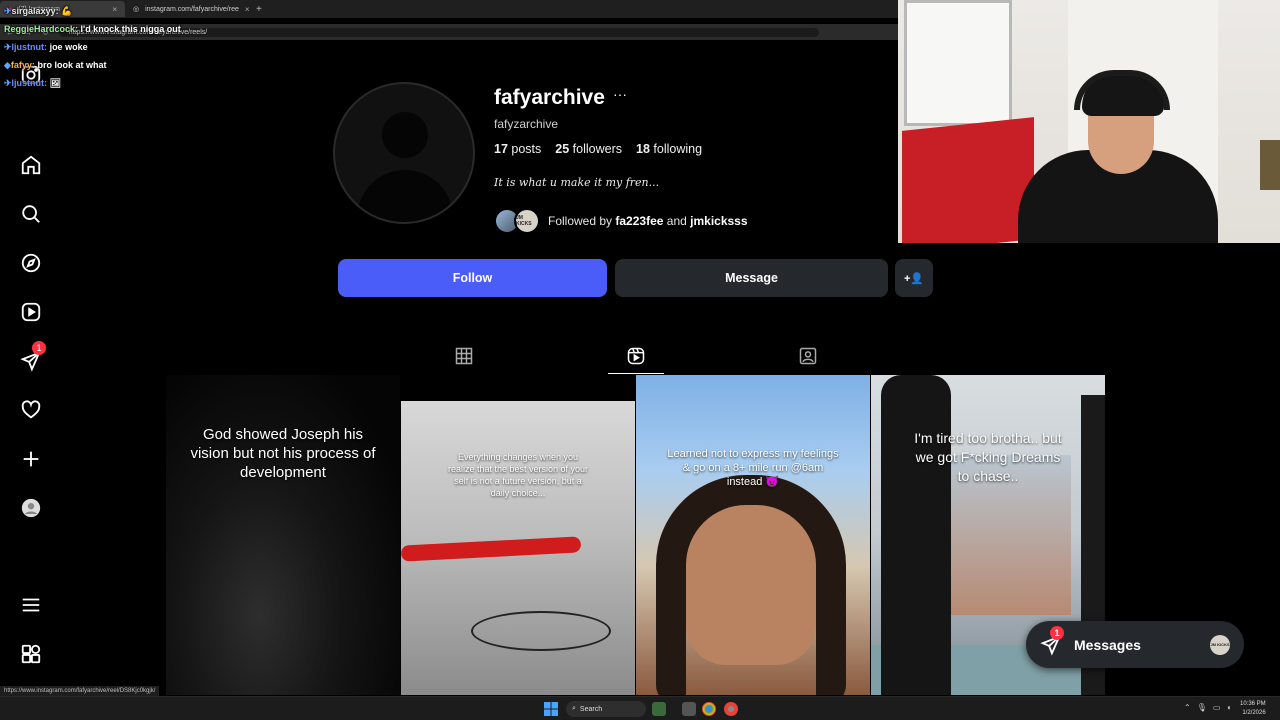 This screenshot has width=1280, height=720. I want to click on network-icon: ▭, so click(1217, 707).